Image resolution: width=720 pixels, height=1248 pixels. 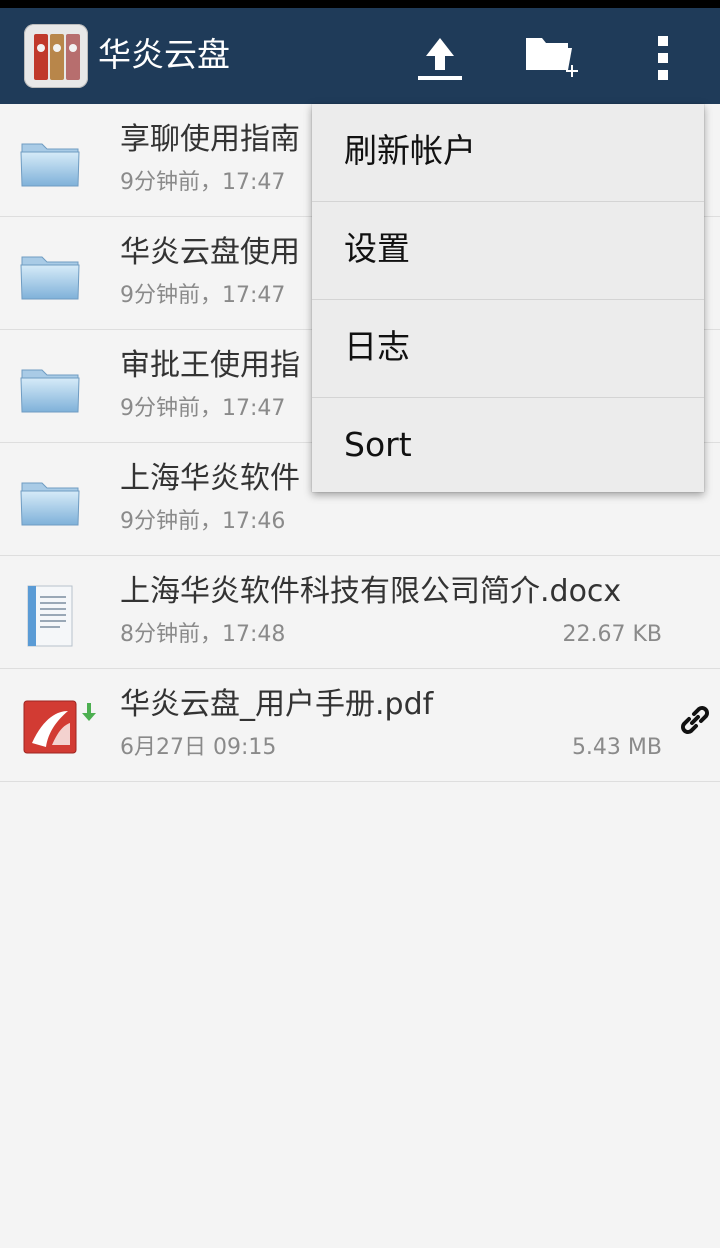 I want to click on status-bar, so click(x=360, y=4).